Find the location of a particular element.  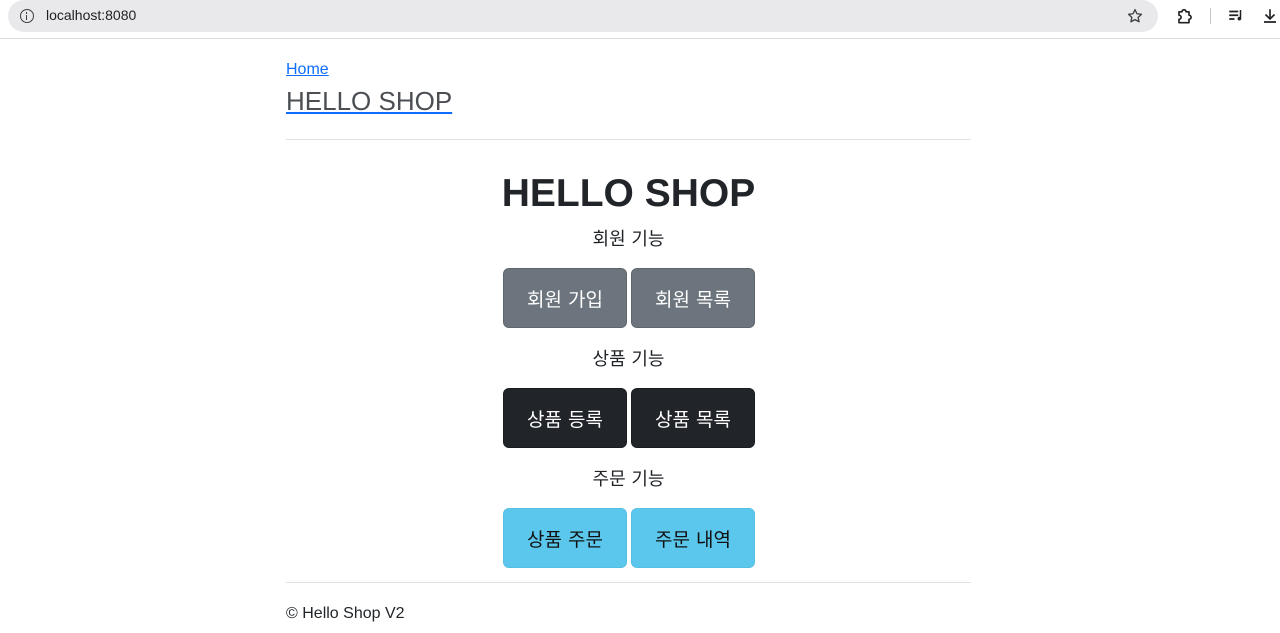

brand-link: HELLO SHOP is located at coordinates (369, 101).